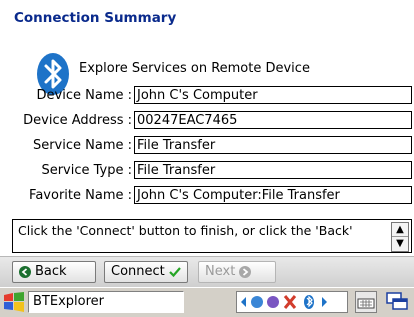  Describe the element at coordinates (14, 302) in the screenshot. I see `windows-flag-icon` at that location.